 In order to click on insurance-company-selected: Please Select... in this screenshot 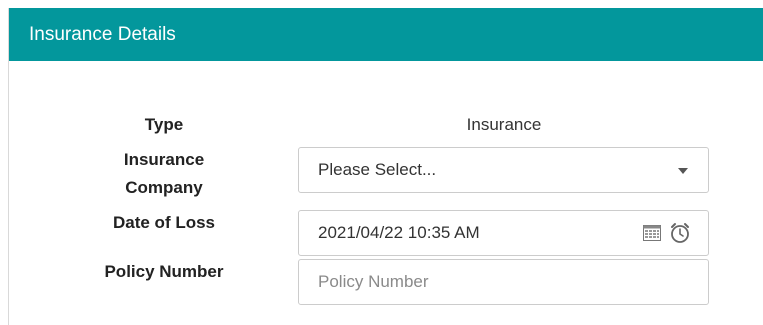, I will do `click(377, 169)`.